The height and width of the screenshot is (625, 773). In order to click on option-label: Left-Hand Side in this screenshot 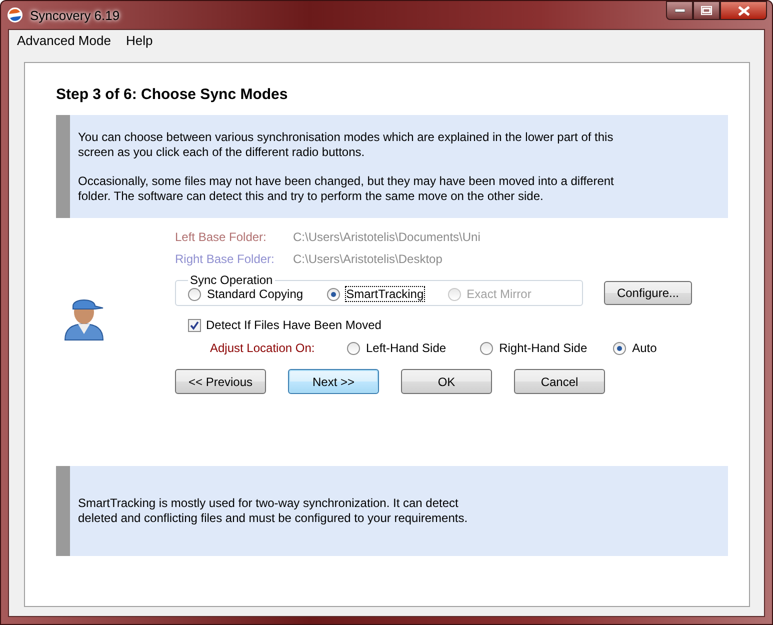, I will do `click(406, 348)`.